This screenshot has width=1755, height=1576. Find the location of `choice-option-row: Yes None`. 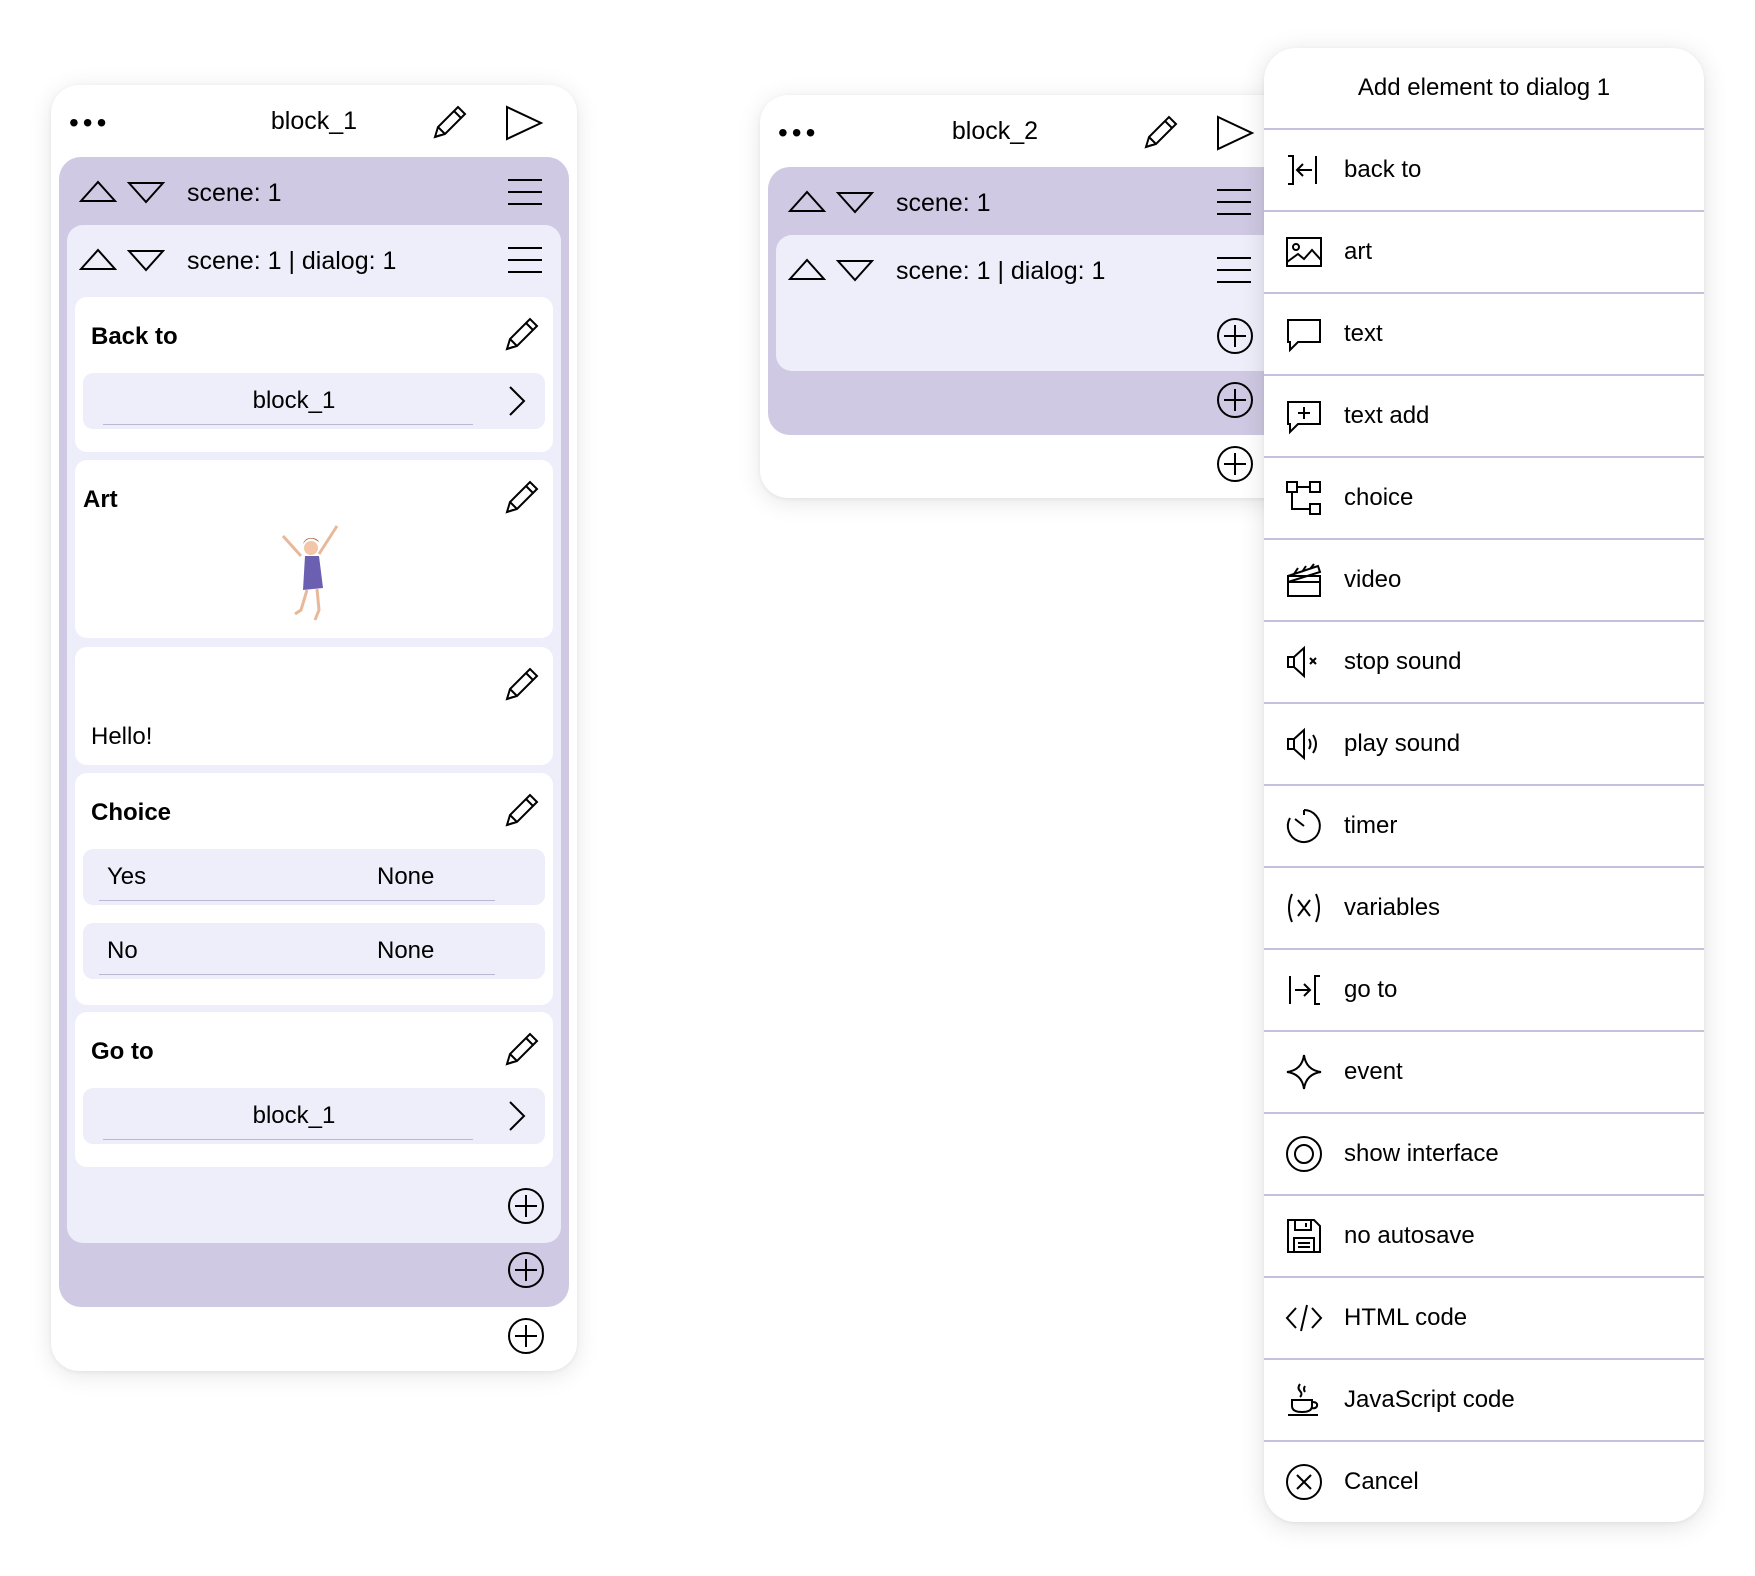

choice-option-row: Yes None is located at coordinates (314, 877).